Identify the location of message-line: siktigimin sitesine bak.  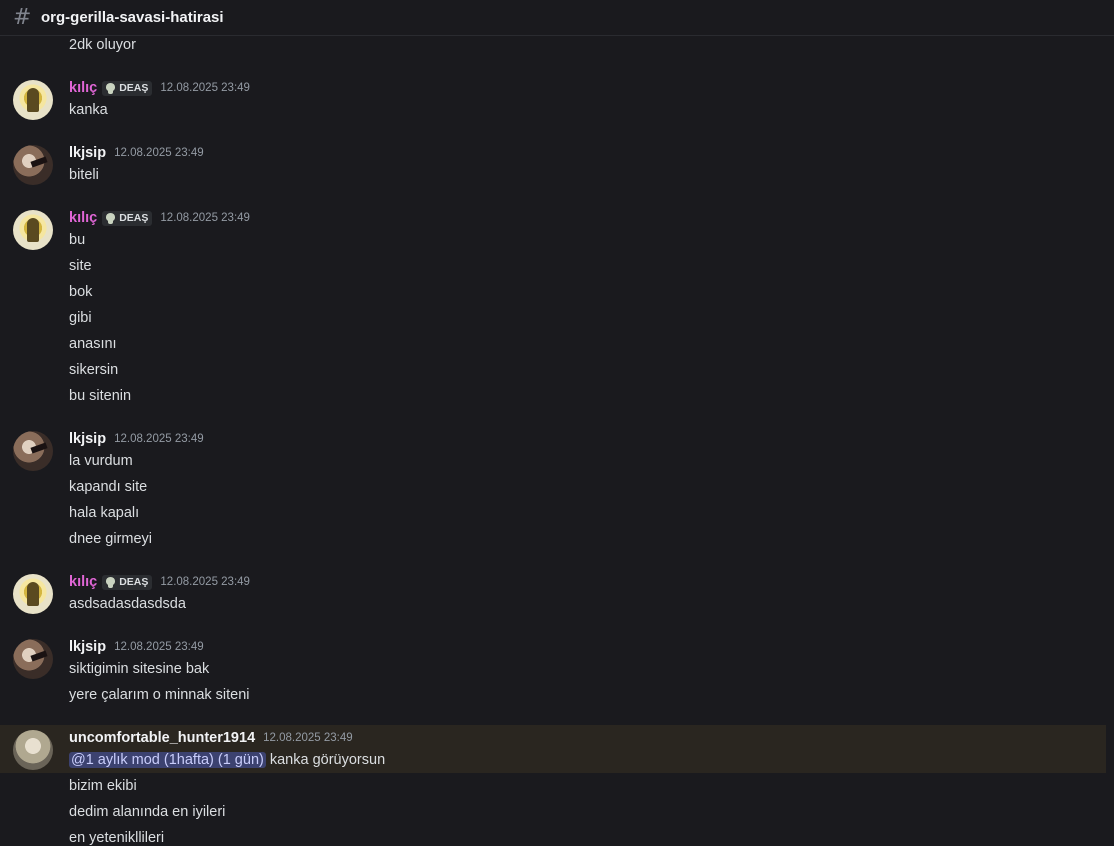
(139, 669).